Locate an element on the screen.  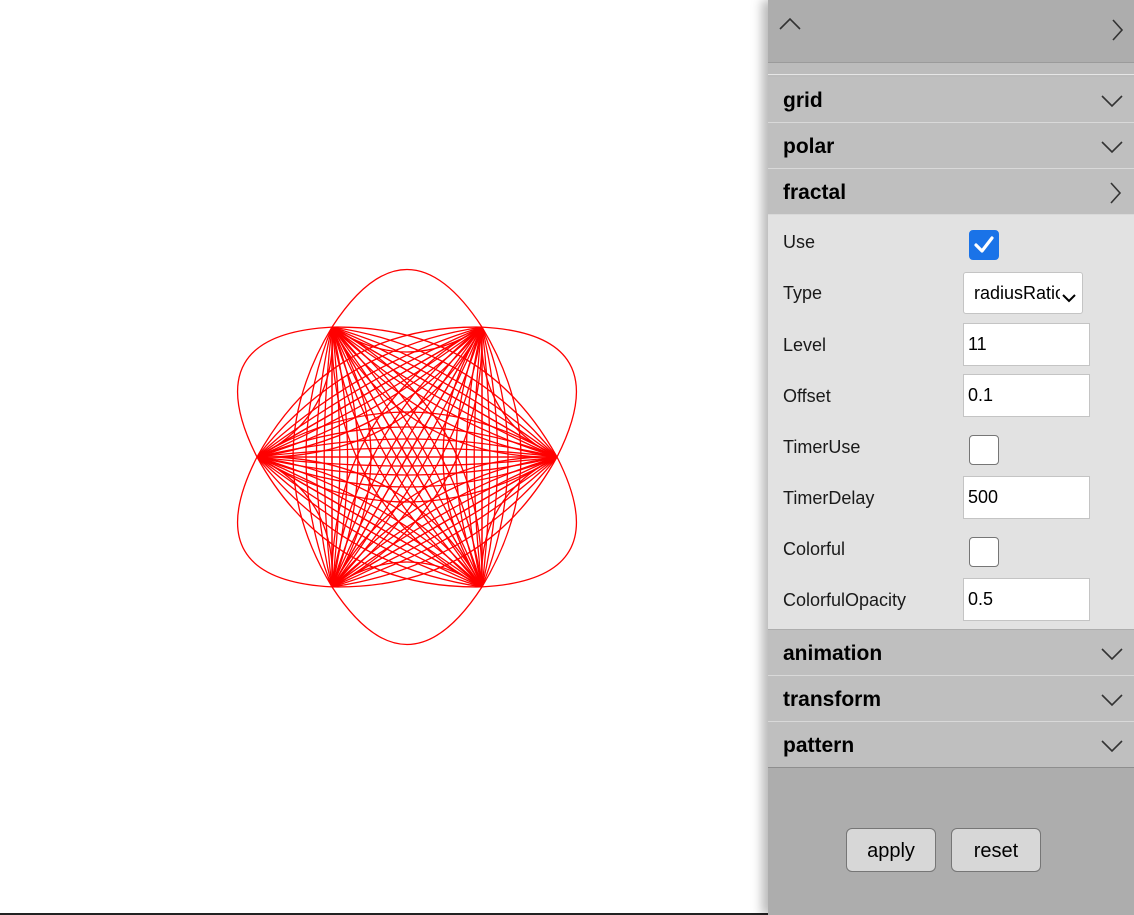
section-pattern-title: pattern is located at coordinates (819, 745).